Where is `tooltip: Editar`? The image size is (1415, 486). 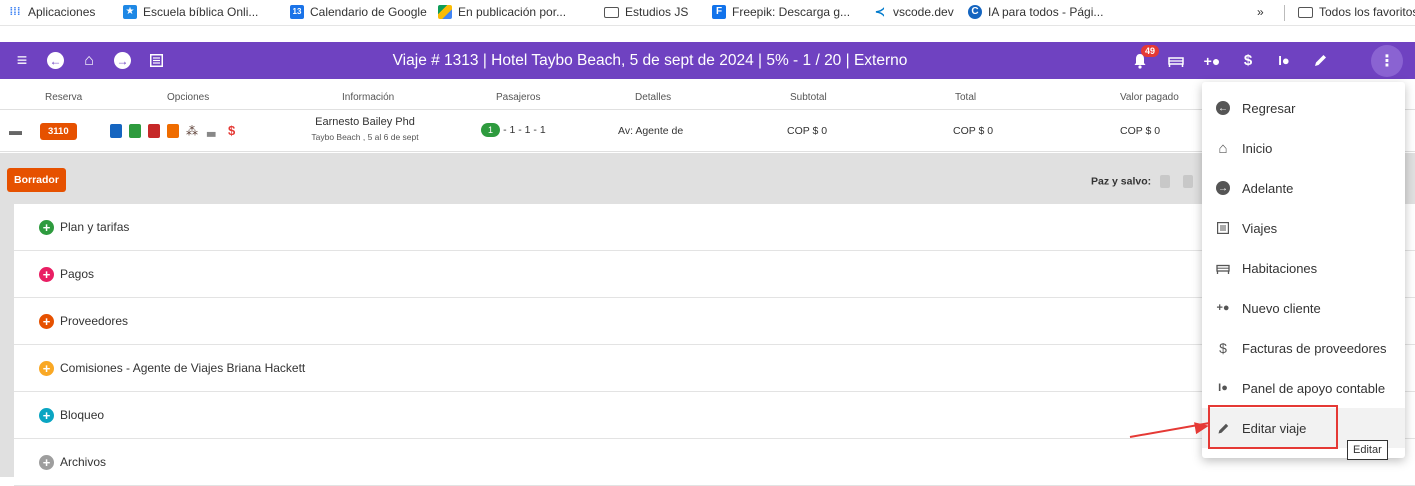 tooltip: Editar is located at coordinates (1367, 450).